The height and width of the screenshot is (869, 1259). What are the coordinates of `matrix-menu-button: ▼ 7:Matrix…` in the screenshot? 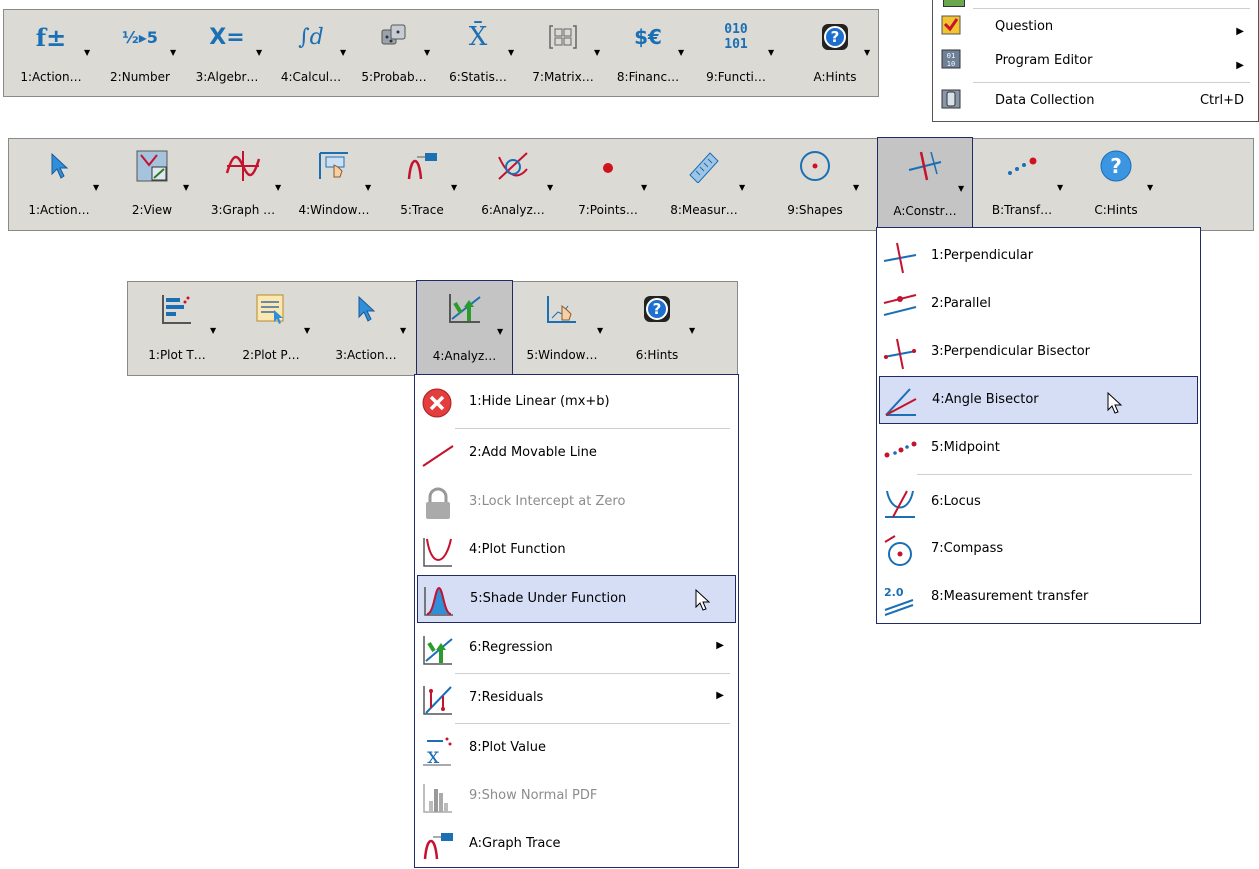 It's located at (563, 53).